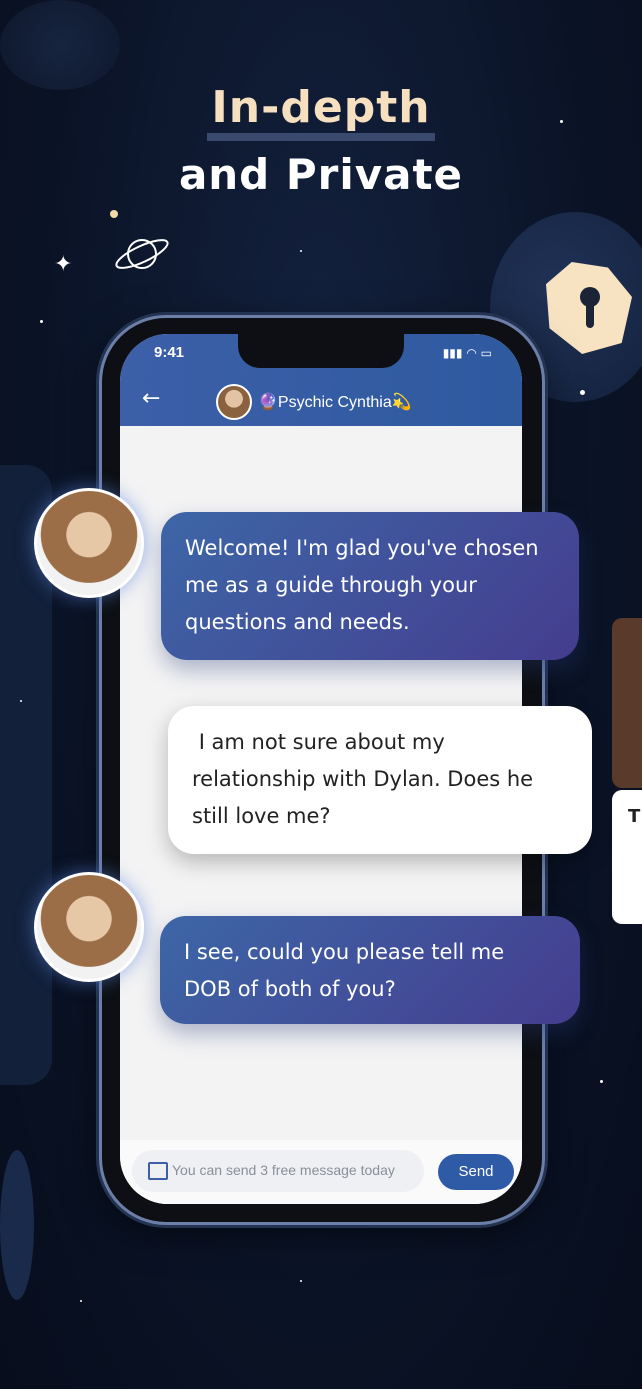 The height and width of the screenshot is (1389, 642). I want to click on side-card-image, so click(627, 703).